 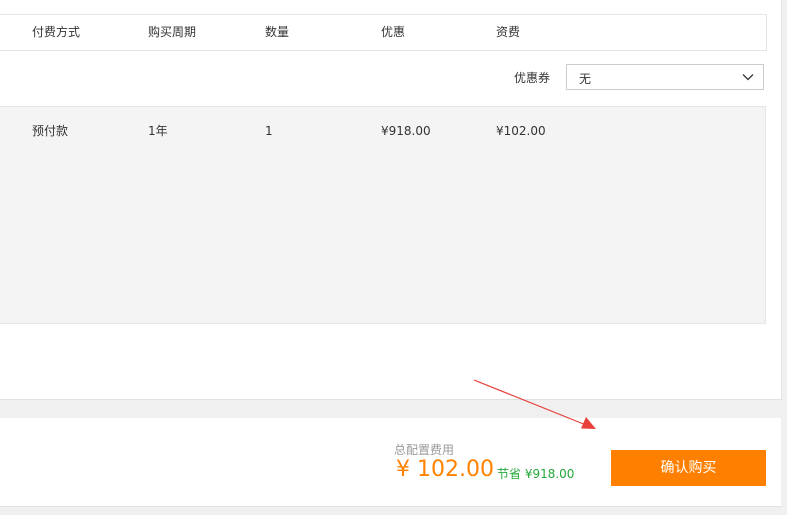 I want to click on confirm-purchase-button: 确认购买, so click(x=688, y=468).